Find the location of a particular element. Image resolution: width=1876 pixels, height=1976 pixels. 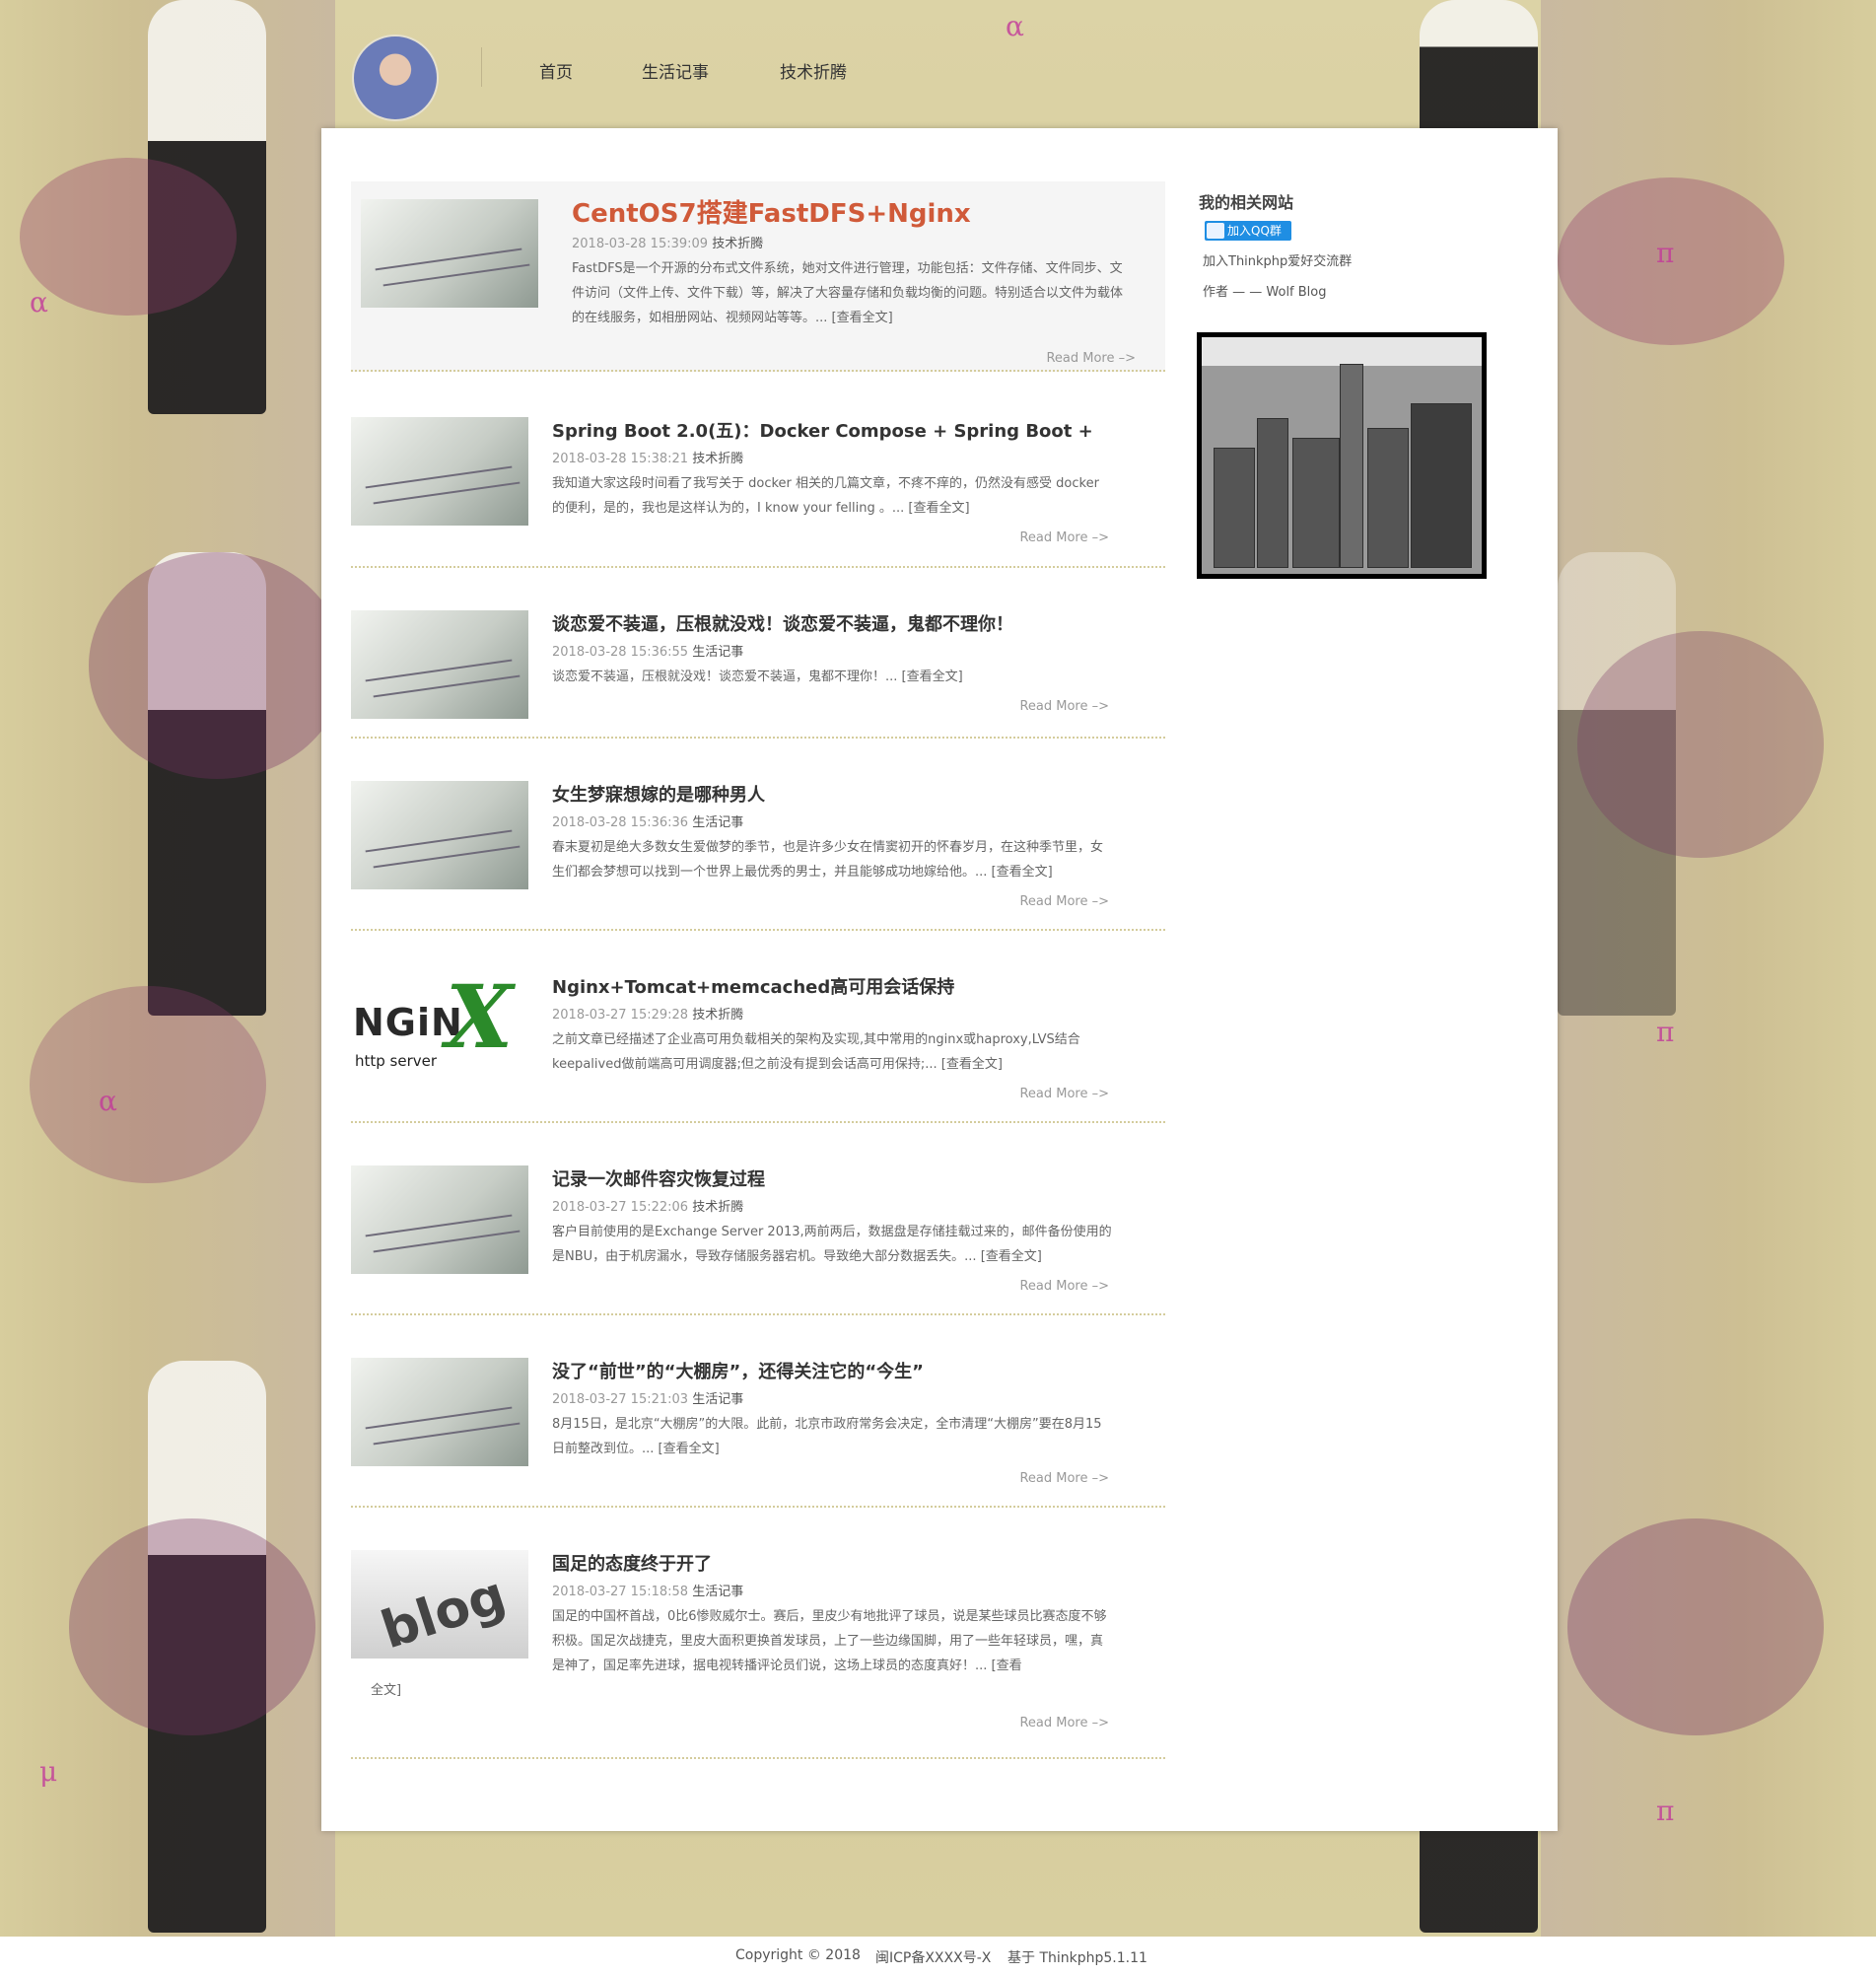

post-thumbnail: blog is located at coordinates (439, 1604).